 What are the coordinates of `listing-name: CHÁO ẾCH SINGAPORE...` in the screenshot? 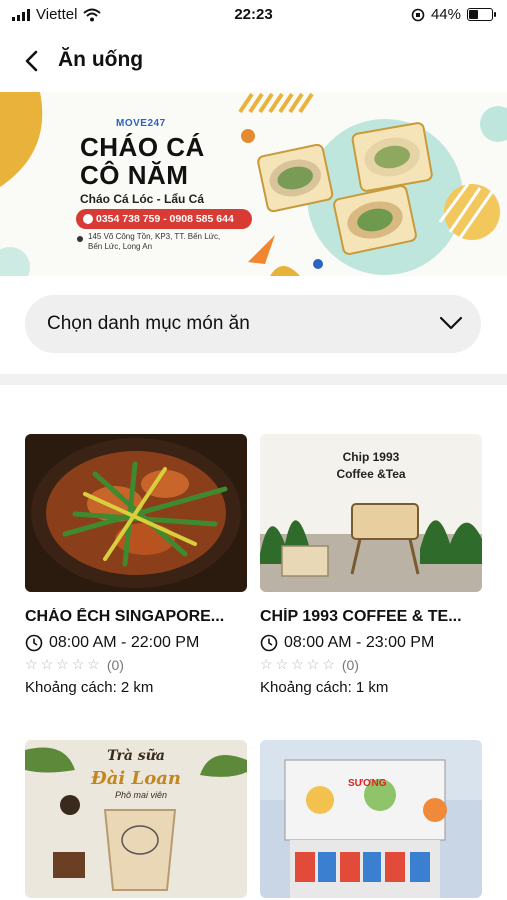 It's located at (125, 616).